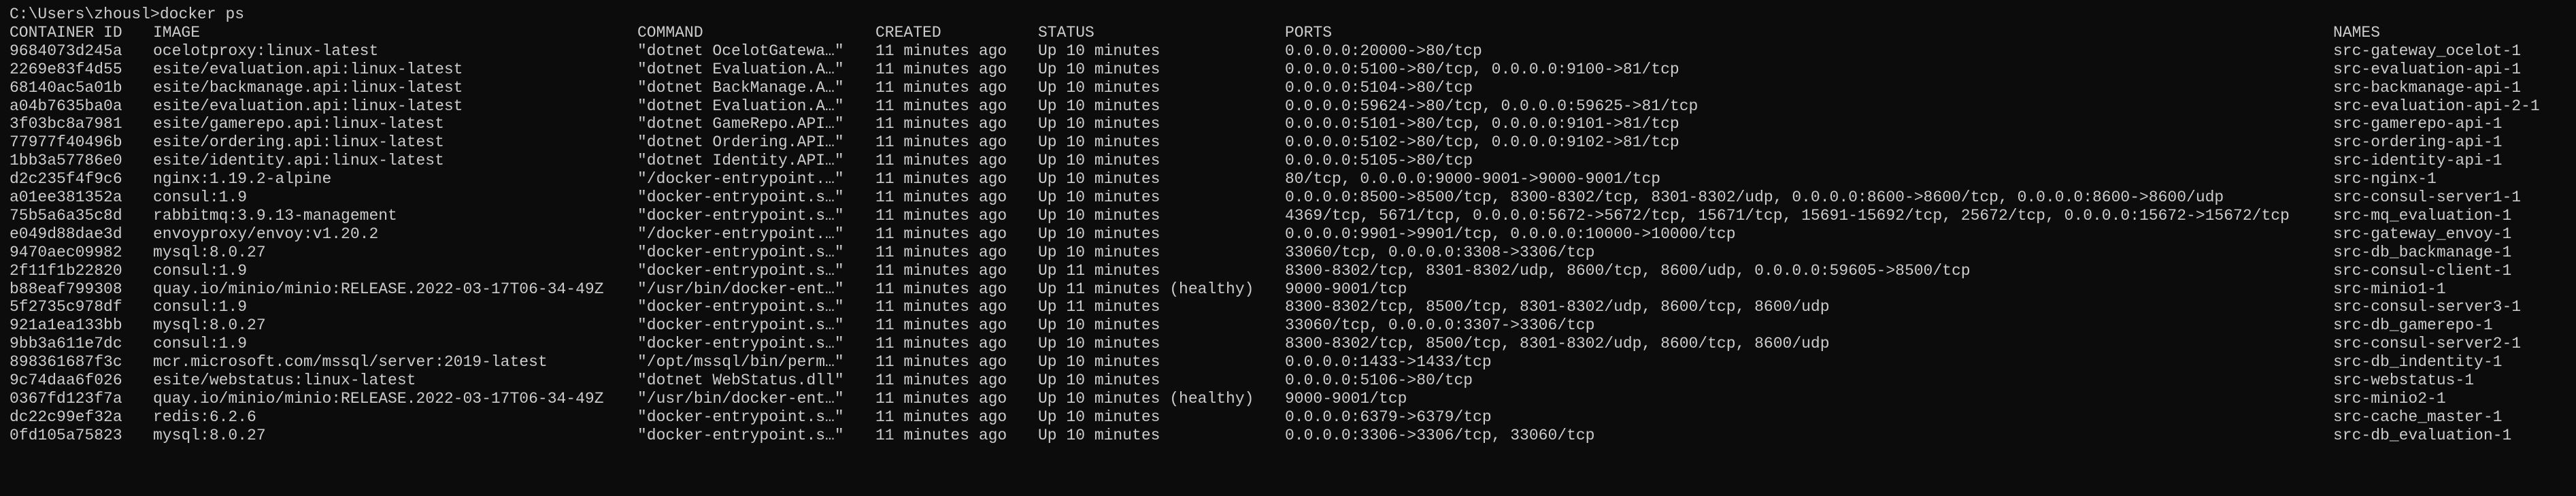 The height and width of the screenshot is (496, 2576). What do you see at coordinates (1379, 161) in the screenshot?
I see `cell-ports: 0.0.0.0:5105->80/tcp` at bounding box center [1379, 161].